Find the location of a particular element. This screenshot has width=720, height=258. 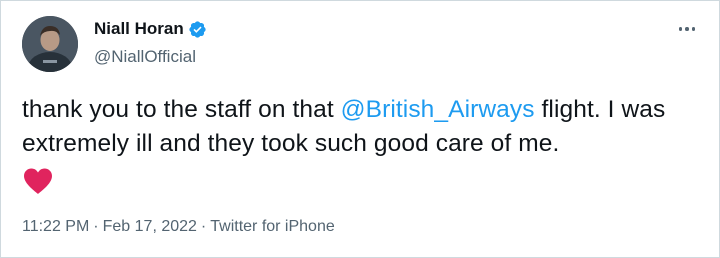

tweet-text-part-1: thank you to the staff on that is located at coordinates (181, 109).